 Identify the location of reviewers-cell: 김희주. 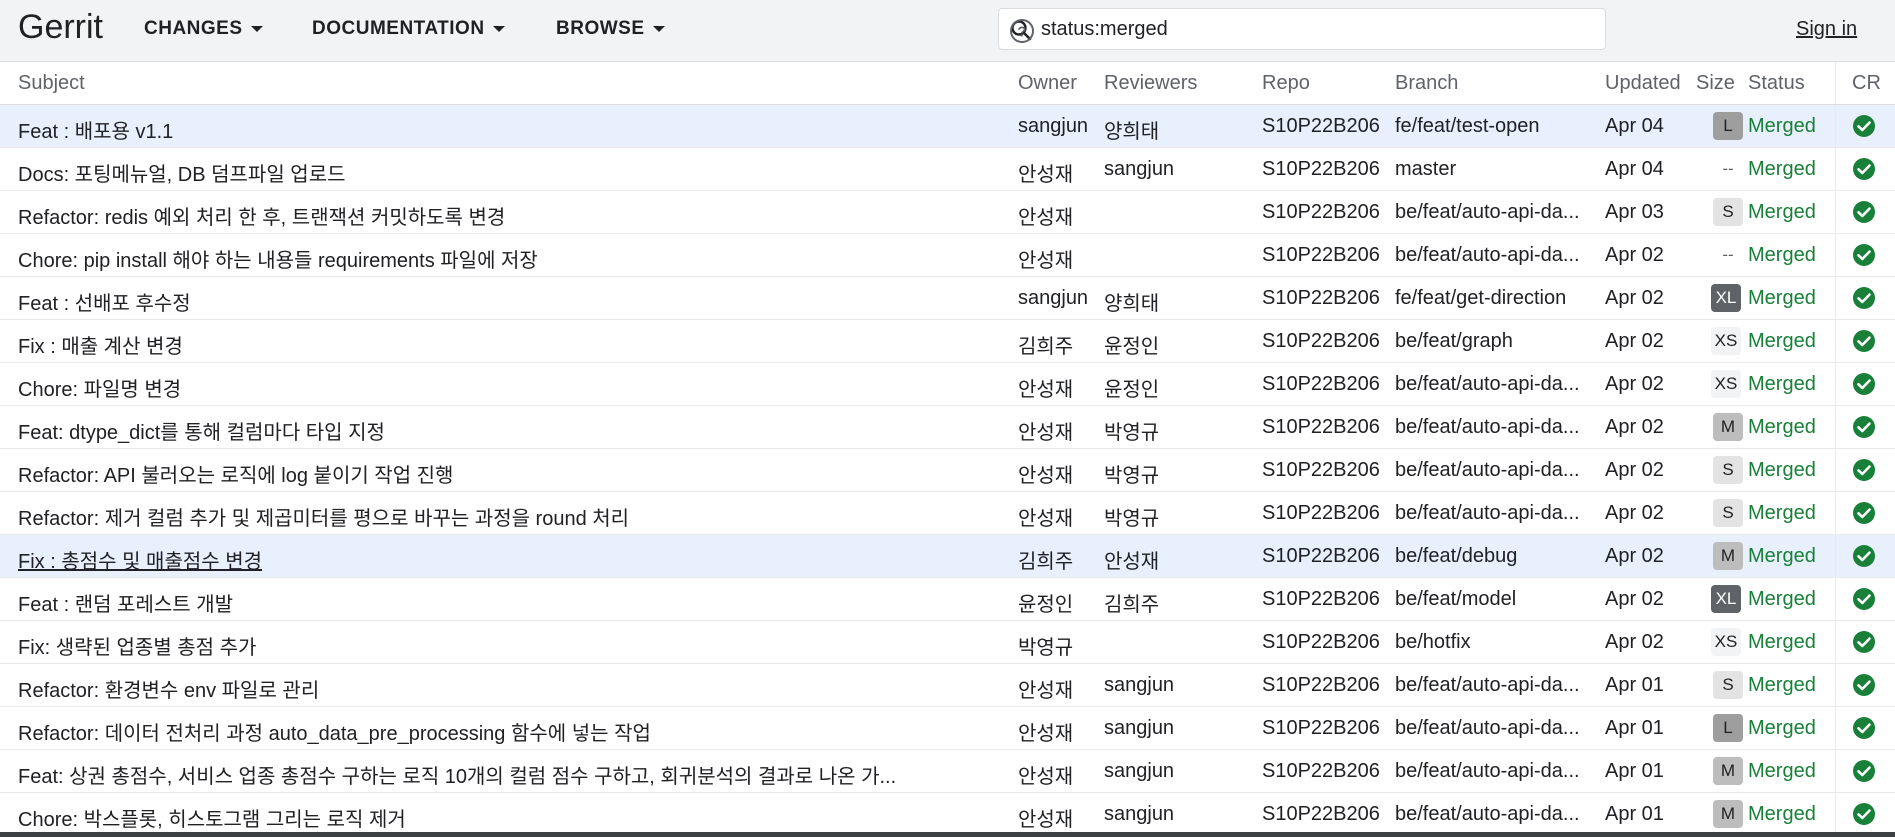
(1179, 602).